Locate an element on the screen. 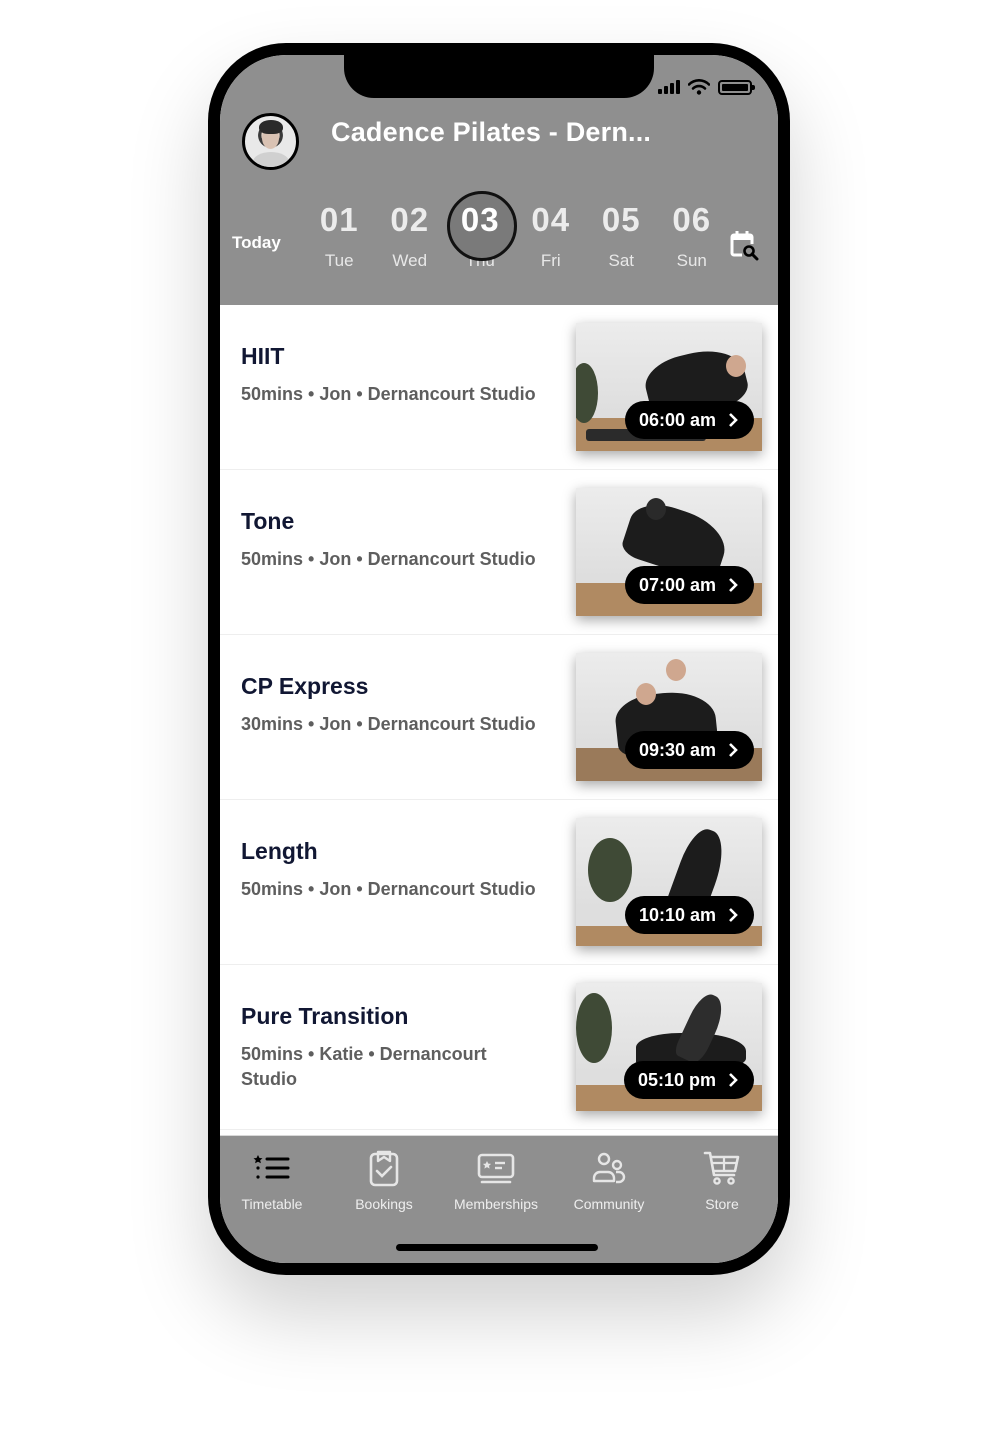 The image size is (1000, 1429). home-indicator is located at coordinates (497, 1247).